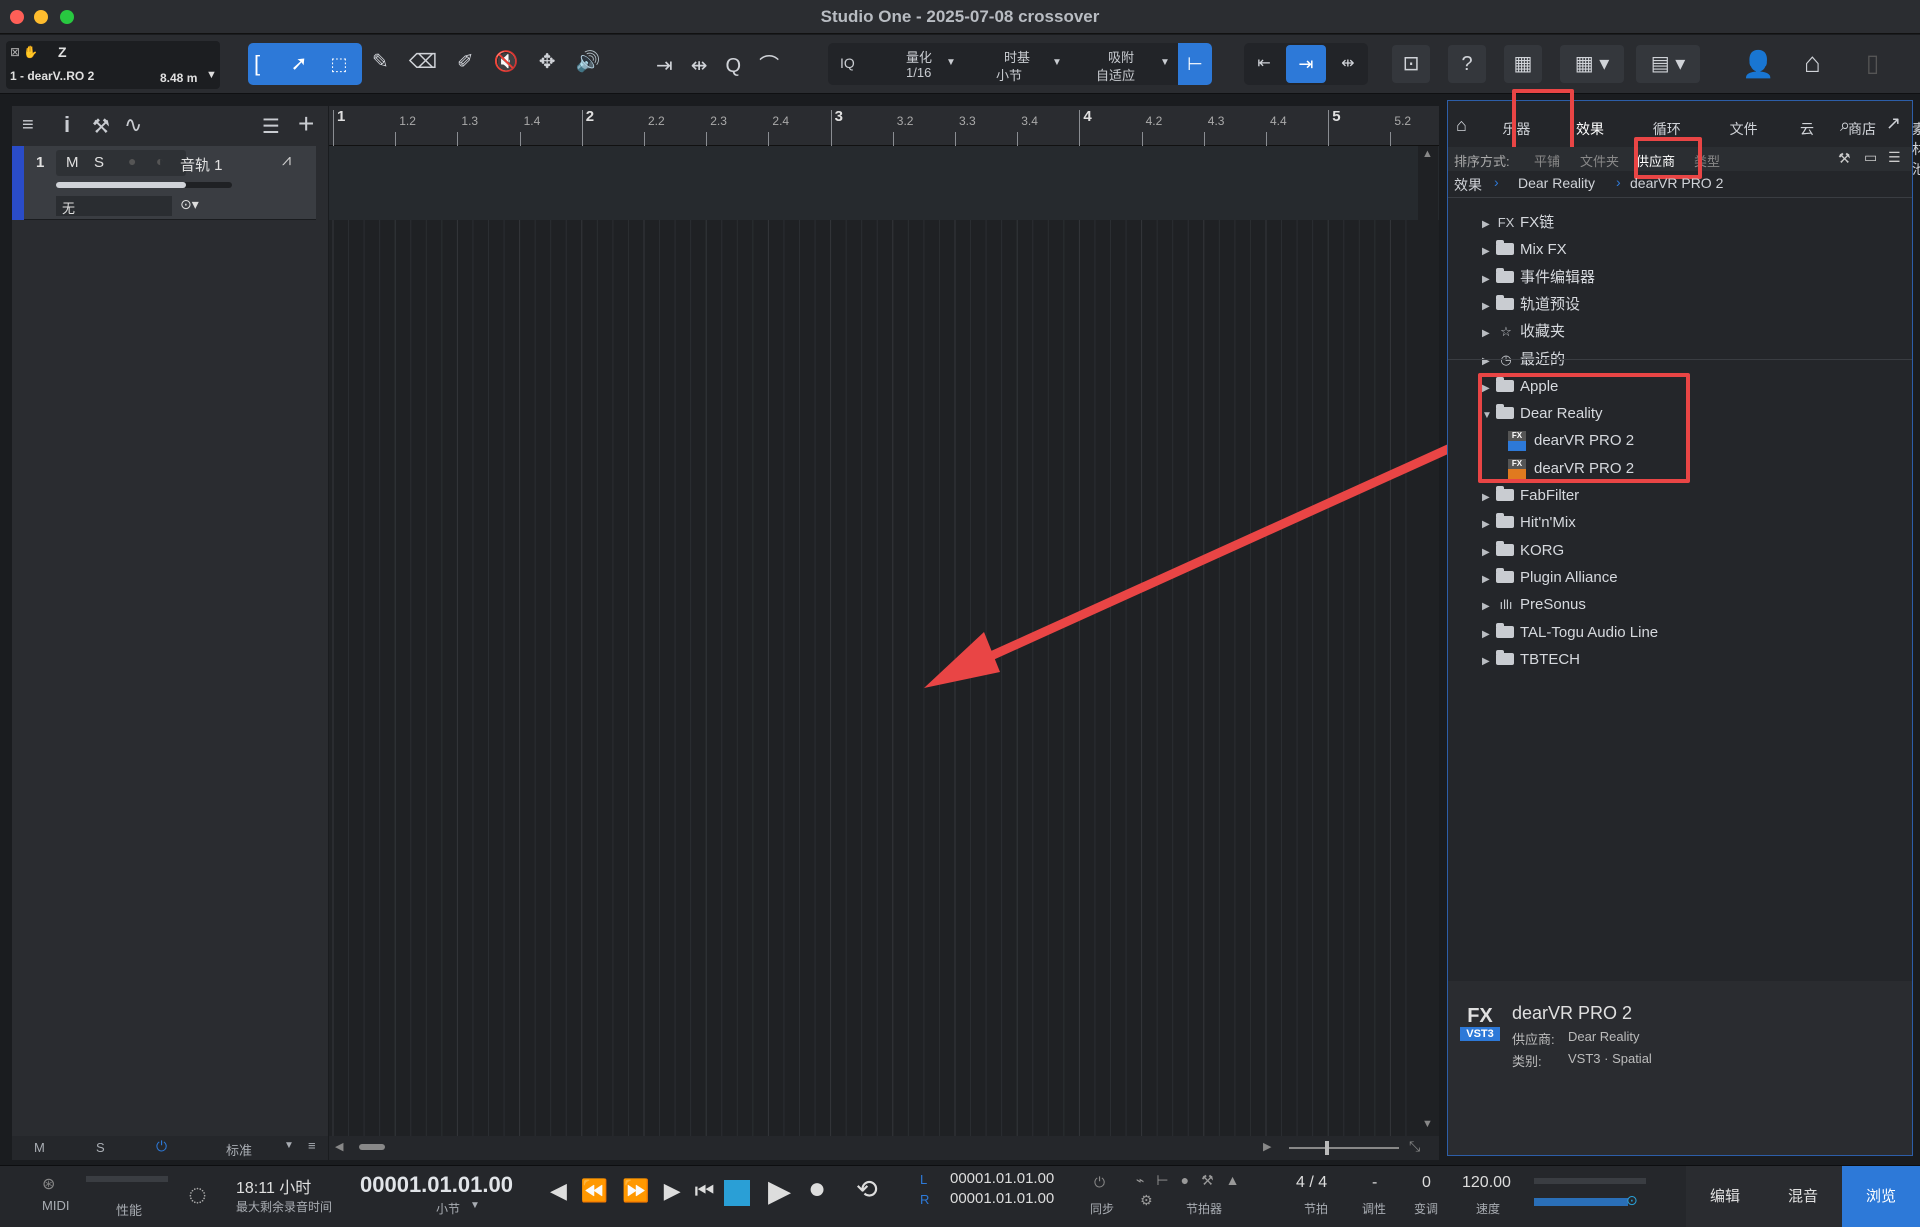  What do you see at coordinates (1531, 660) in the screenshot?
I see `tree-item: ▶ TBTECH` at bounding box center [1531, 660].